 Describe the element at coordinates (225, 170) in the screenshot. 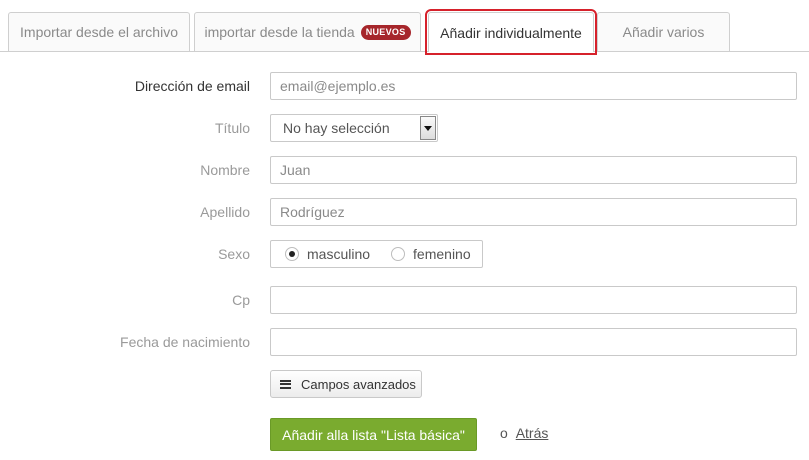

I see `first-name-label: Nombre` at that location.